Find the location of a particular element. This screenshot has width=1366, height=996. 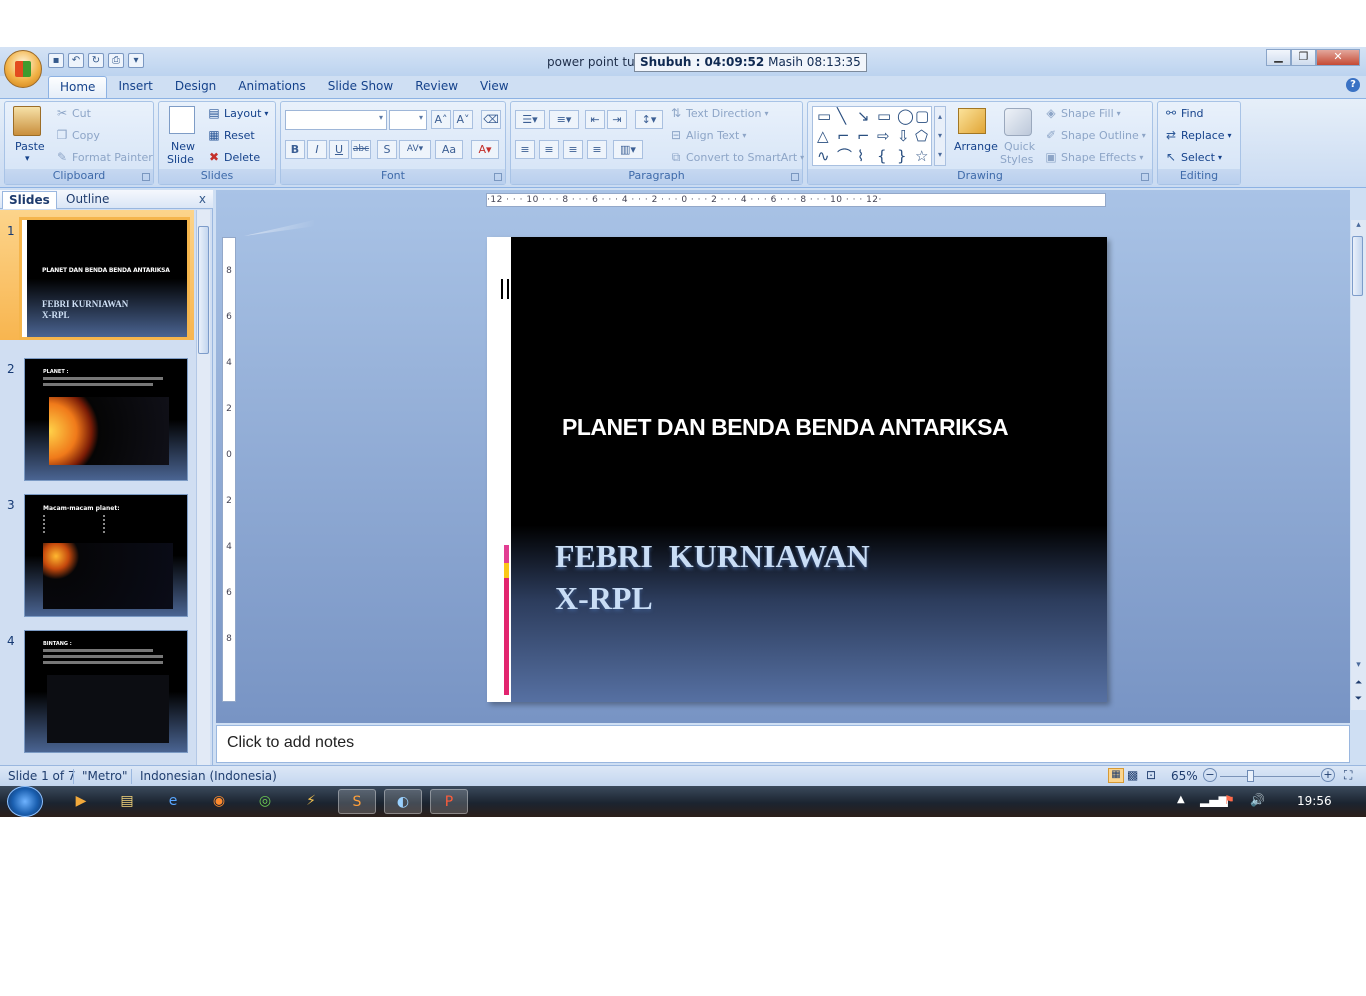

underline-icon: U is located at coordinates (339, 149).